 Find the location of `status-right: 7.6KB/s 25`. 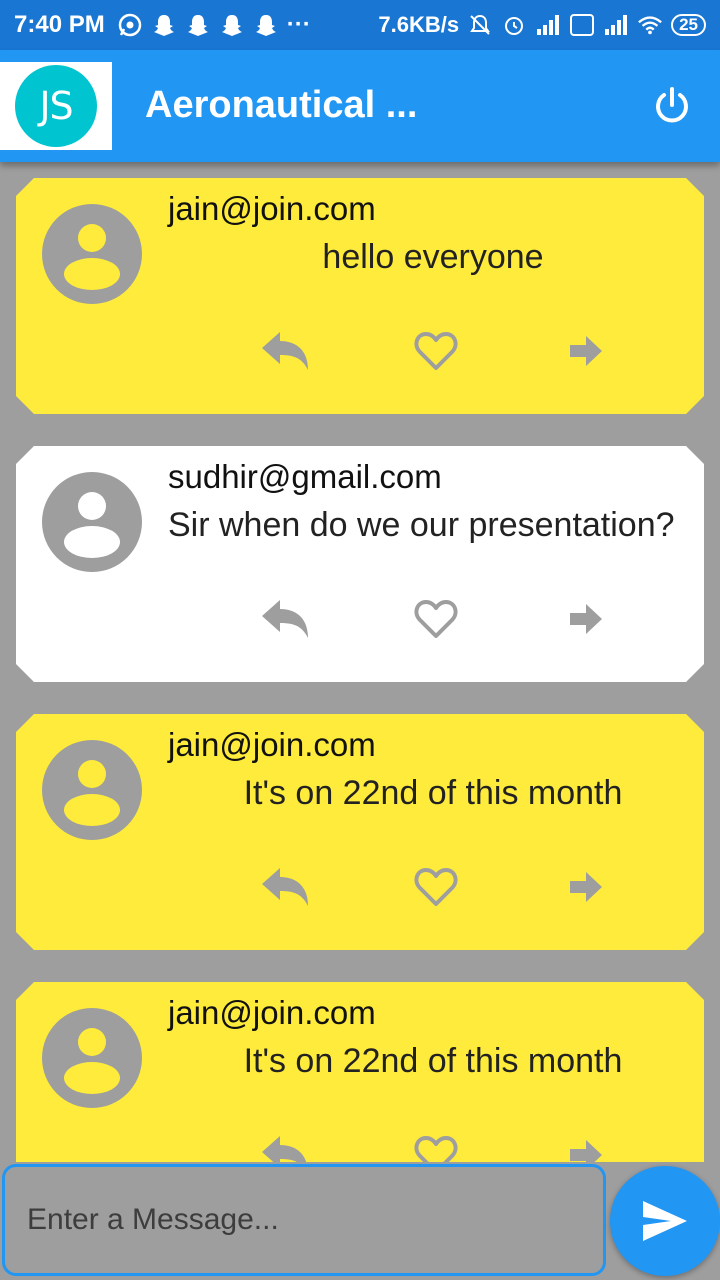

status-right: 7.6KB/s 25 is located at coordinates (542, 25).